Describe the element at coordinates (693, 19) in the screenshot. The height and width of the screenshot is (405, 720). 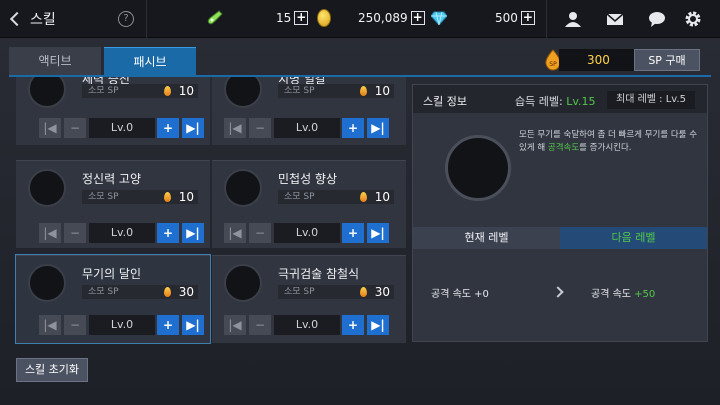
I see `gear-icon` at that location.